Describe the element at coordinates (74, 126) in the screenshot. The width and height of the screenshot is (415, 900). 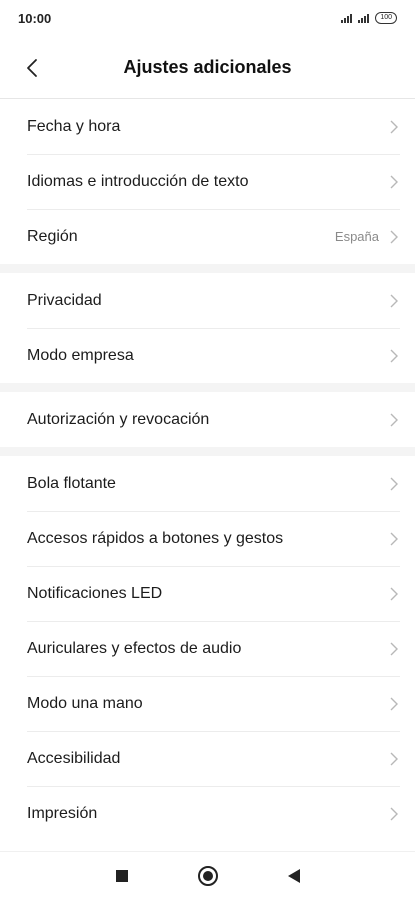
I see `list-item-label: Fecha y hora` at that location.